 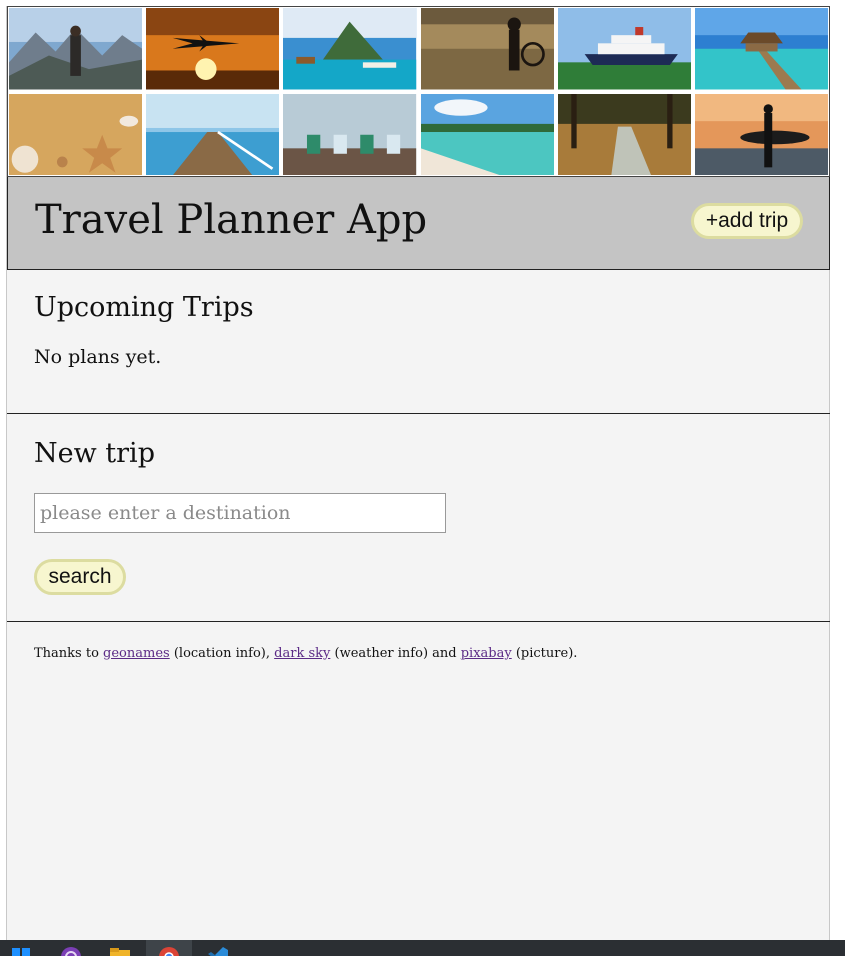 What do you see at coordinates (350, 134) in the screenshot?
I see `beach-chairs-photo` at bounding box center [350, 134].